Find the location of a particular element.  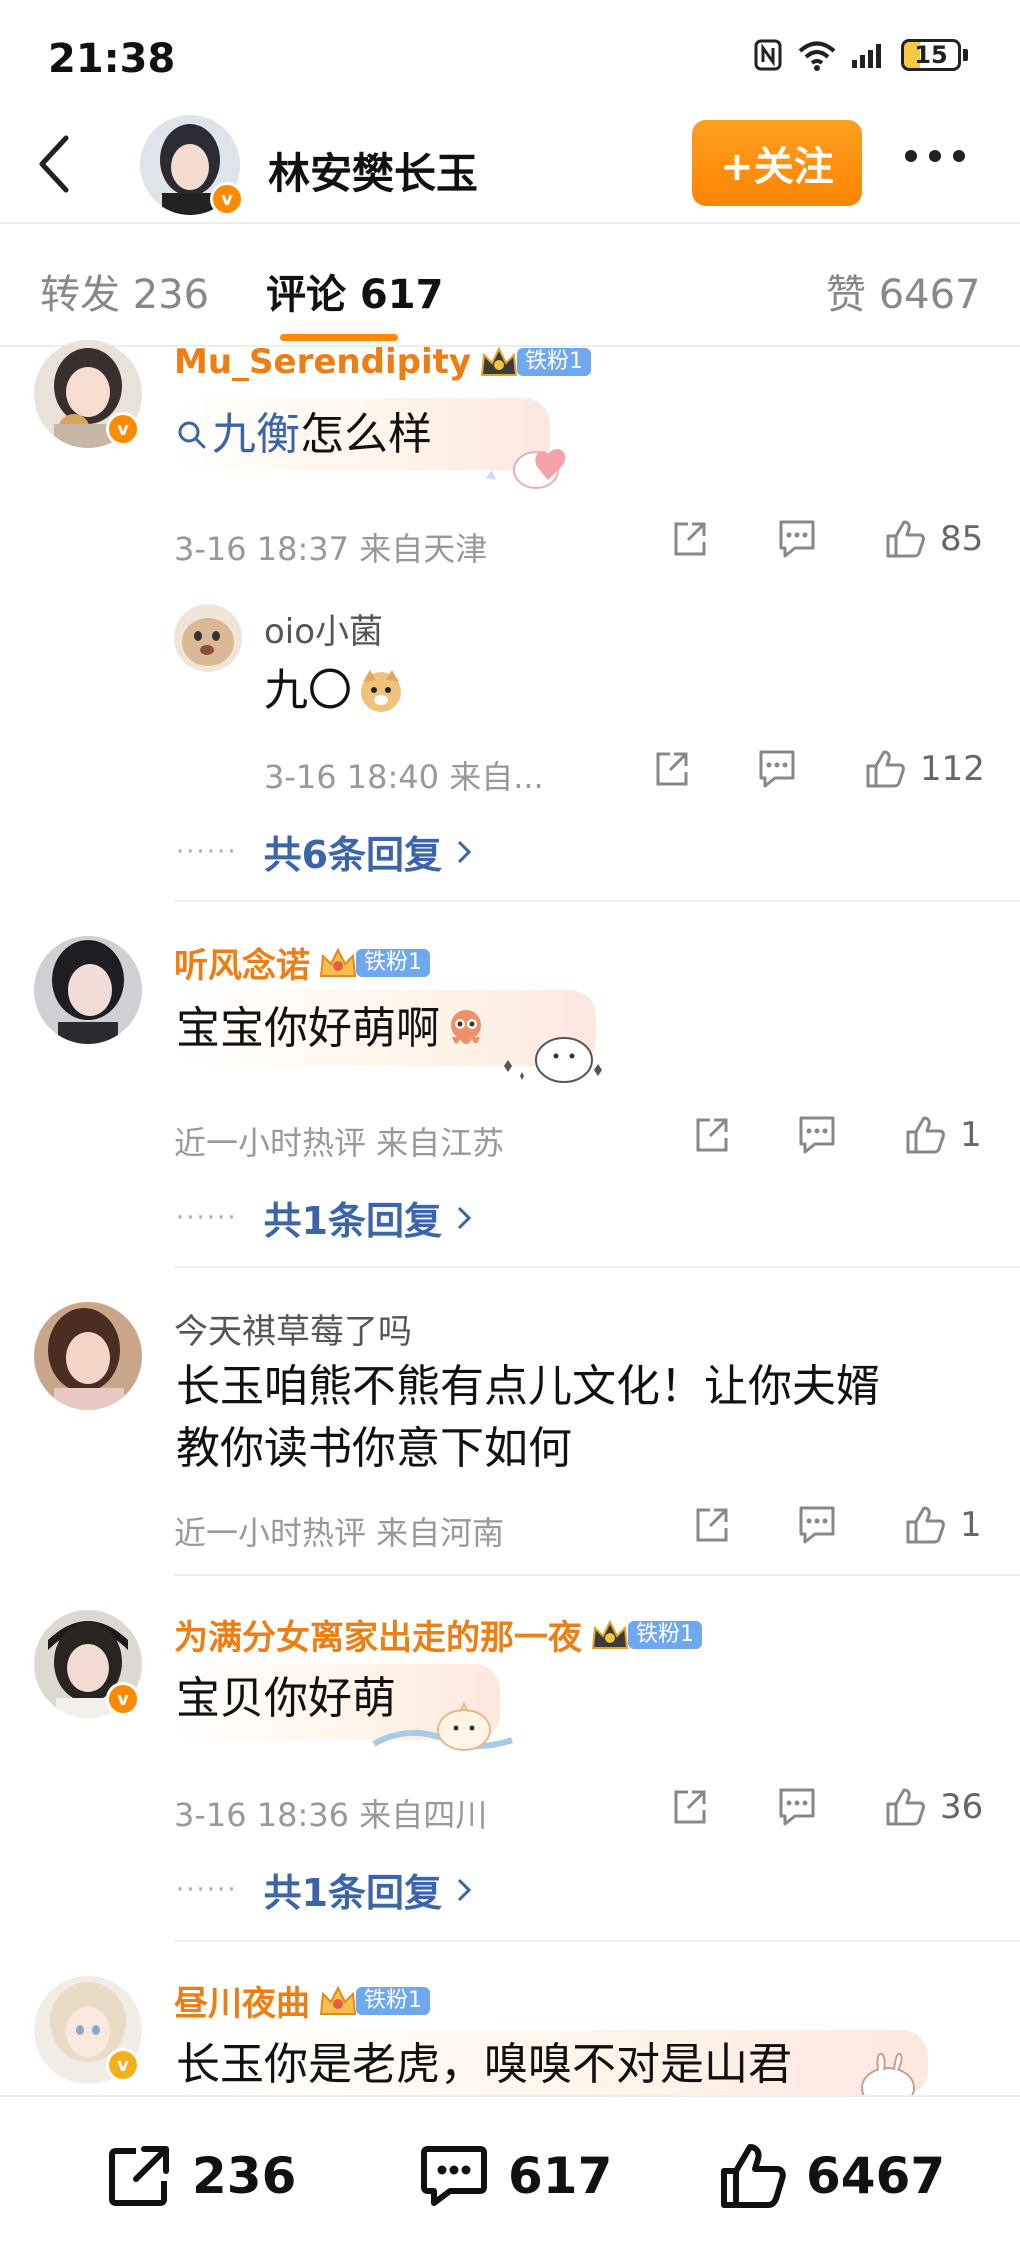

battery-icon: 15 is located at coordinates (934, 55).